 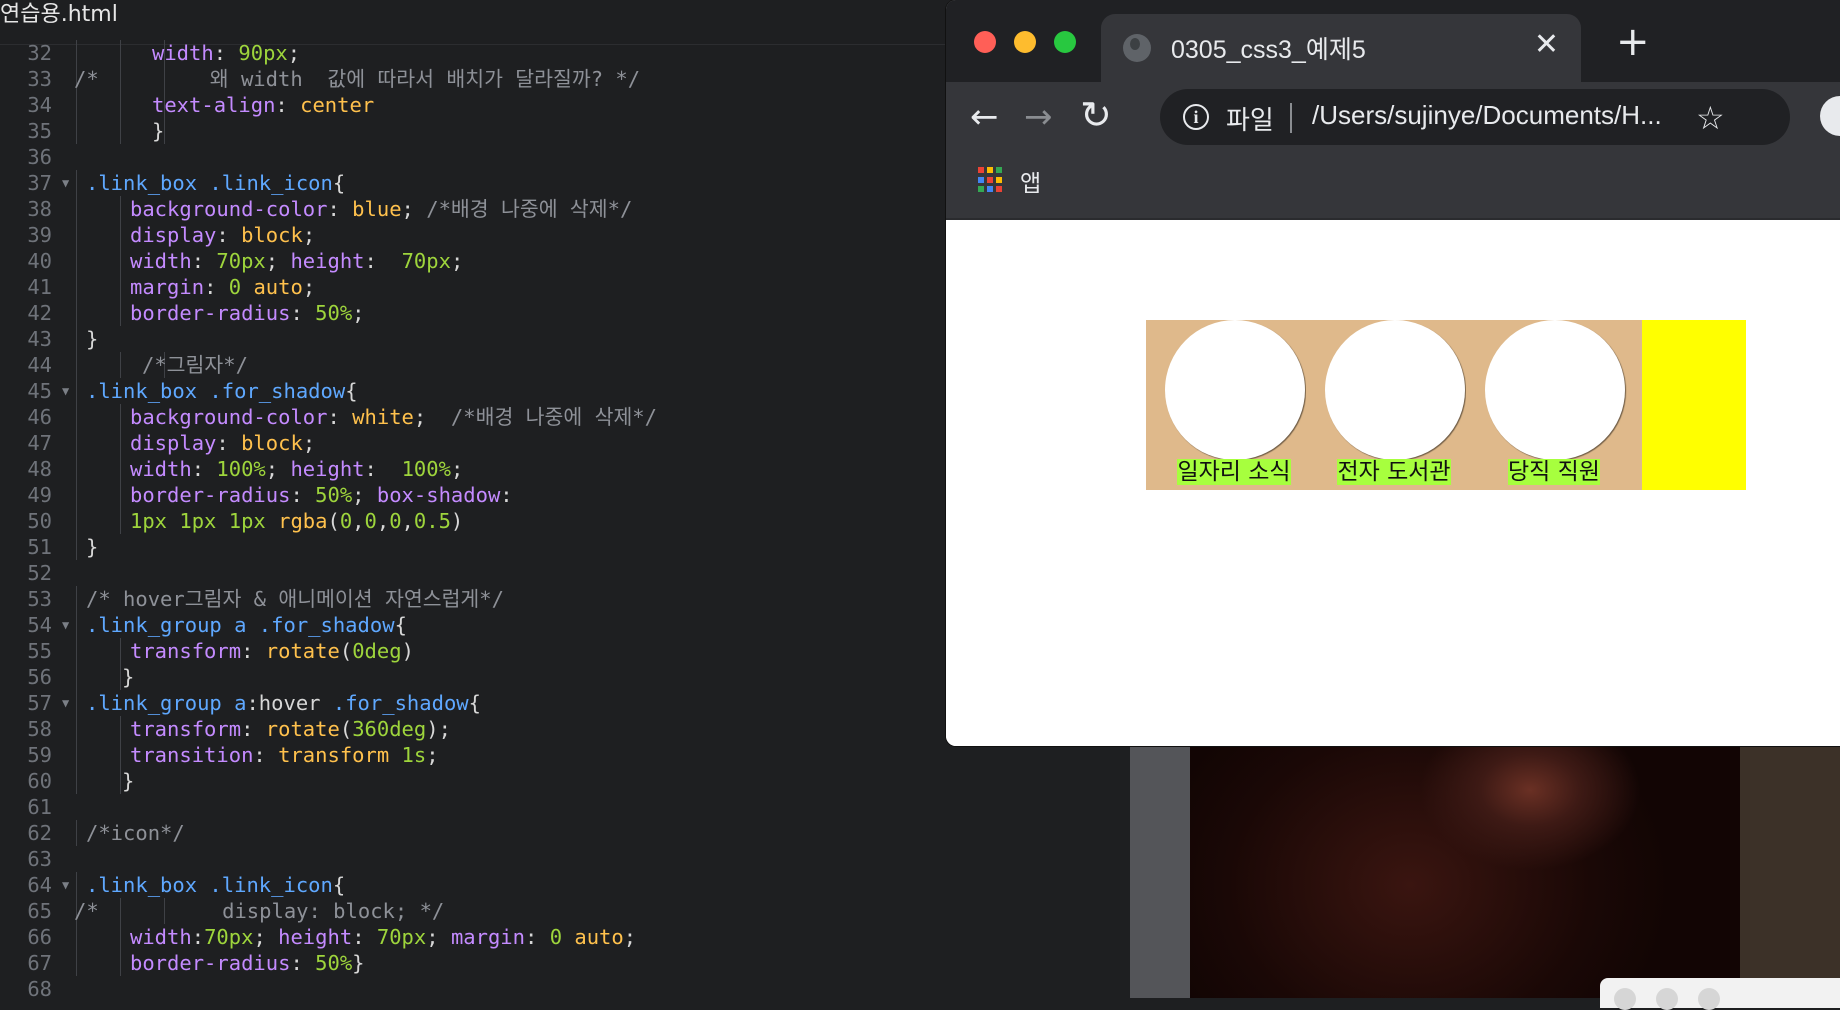 What do you see at coordinates (991, 180) in the screenshot?
I see `apps-grid-icon` at bounding box center [991, 180].